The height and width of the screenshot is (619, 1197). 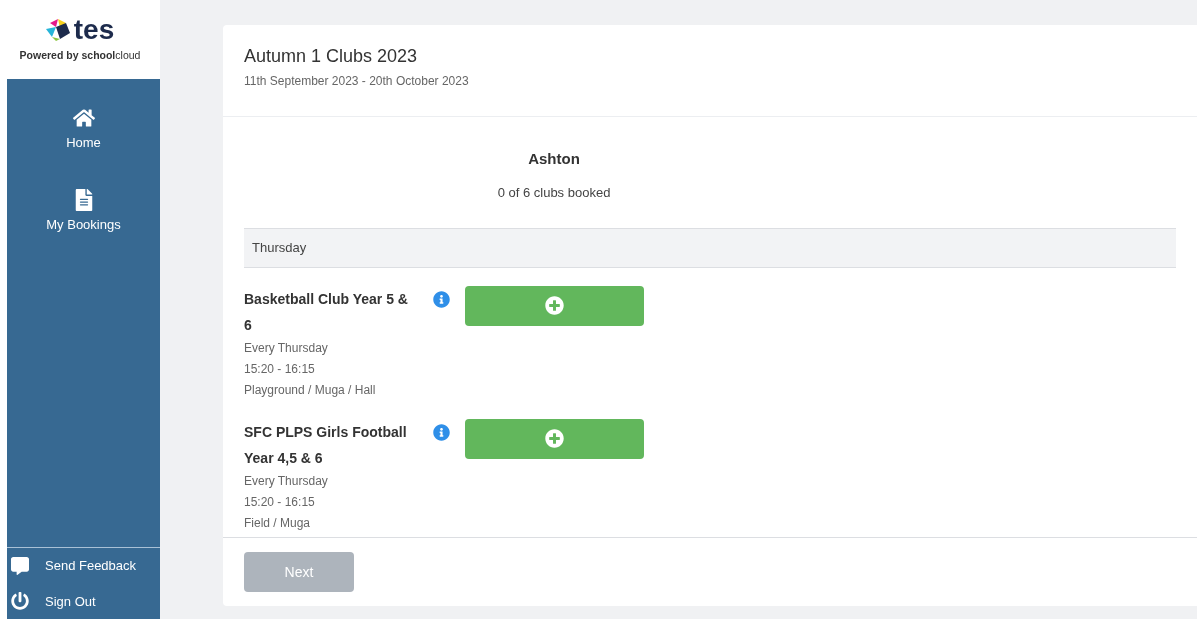 I want to click on club-location: Playground / Muga / Hall, so click(x=310, y=390).